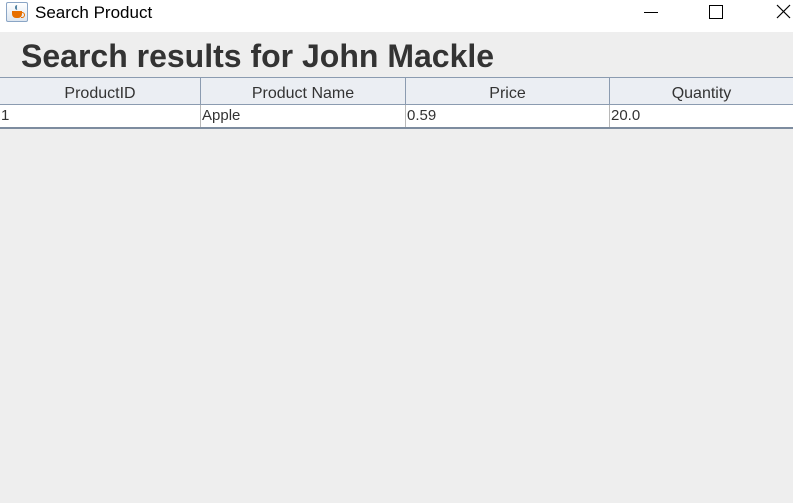  I want to click on column-header-product-name: Product Name, so click(303, 91).